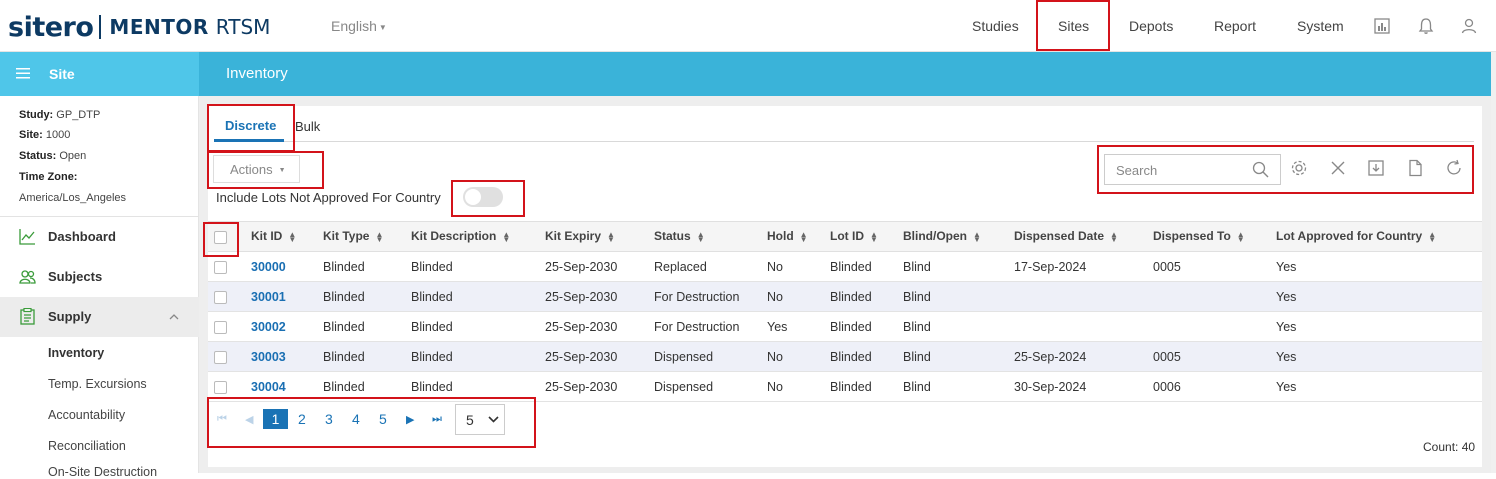 This screenshot has height=479, width=1496. I want to click on col-lot-id-header: Lot ID ▲ ▼, so click(854, 236).